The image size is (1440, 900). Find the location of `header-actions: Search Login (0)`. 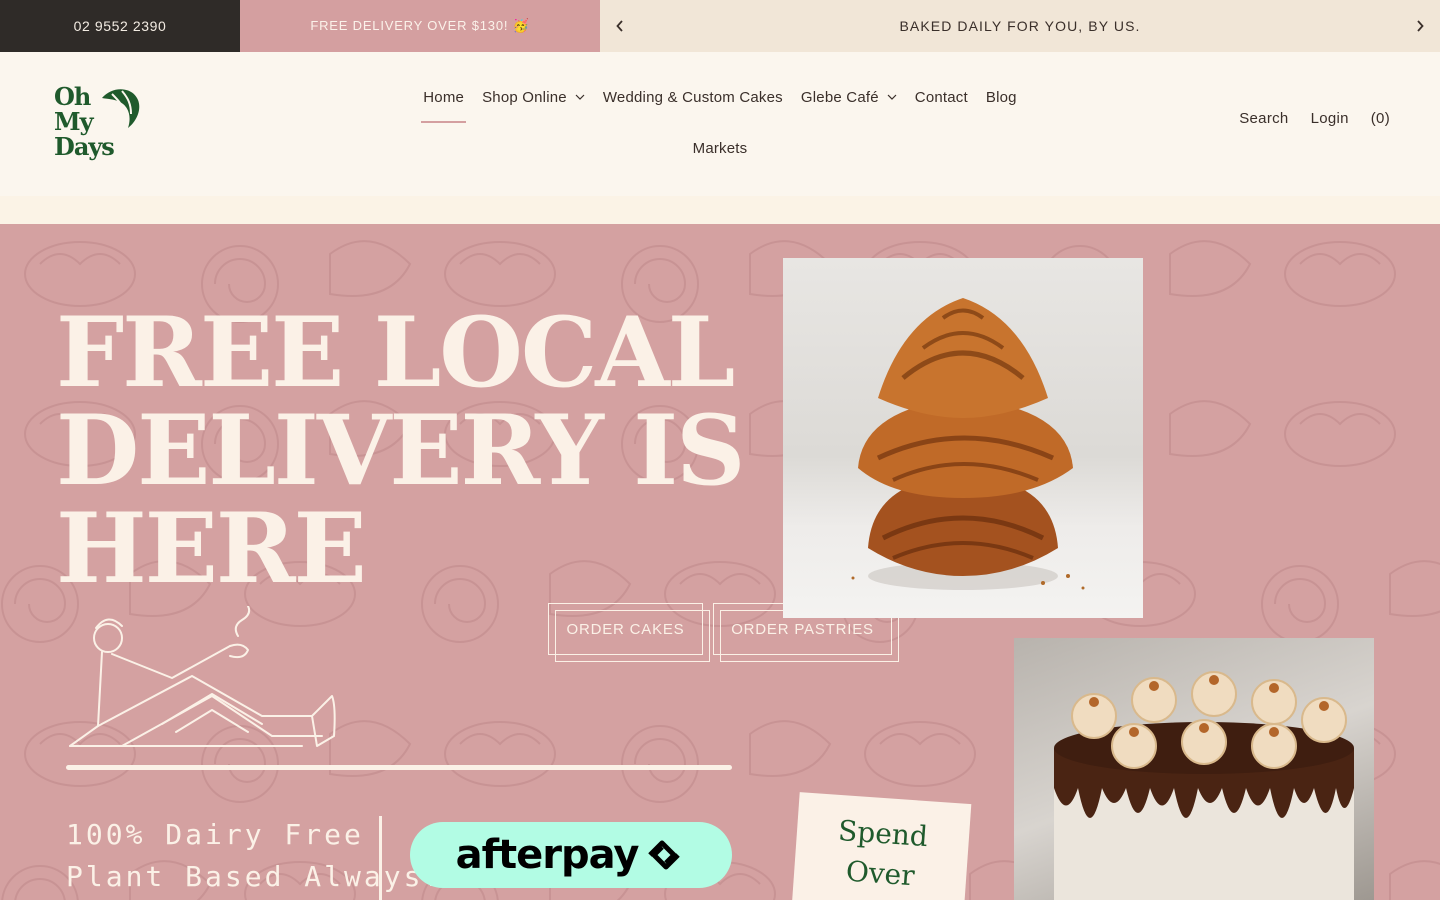

header-actions: Search Login (0) is located at coordinates (1314, 118).